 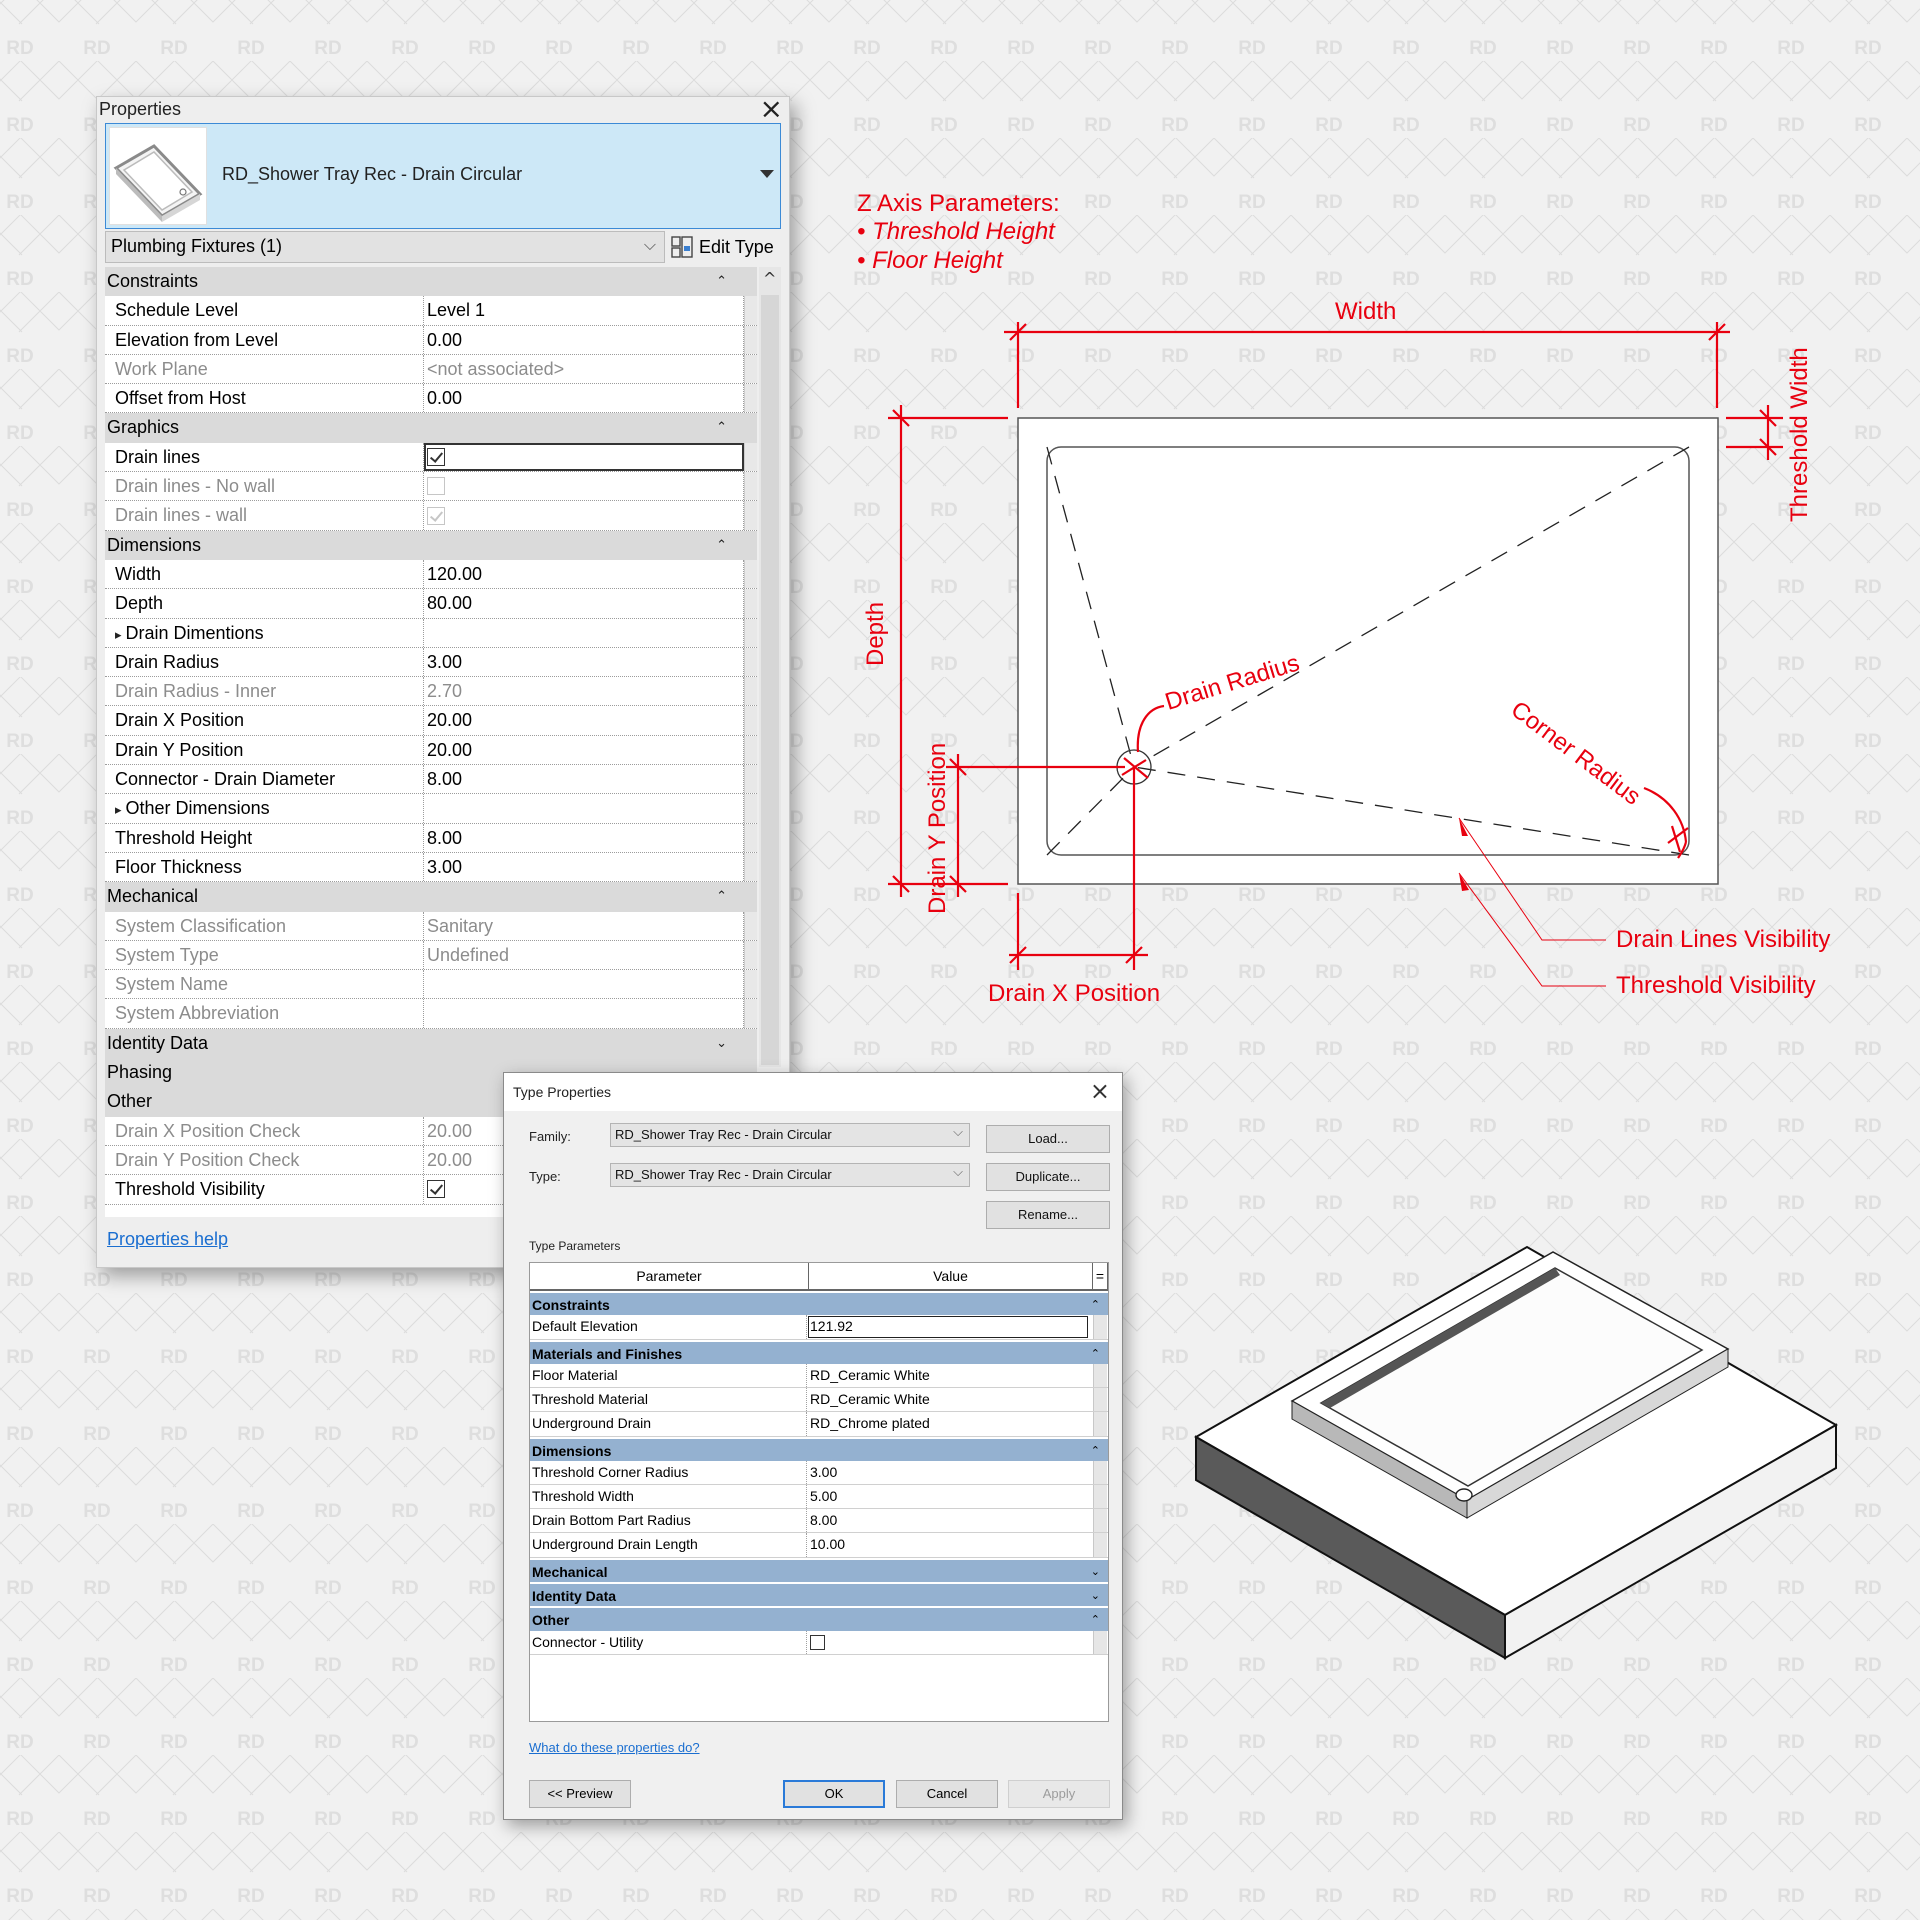 I want to click on parameter-value: 121.92, so click(x=948, y=1326).